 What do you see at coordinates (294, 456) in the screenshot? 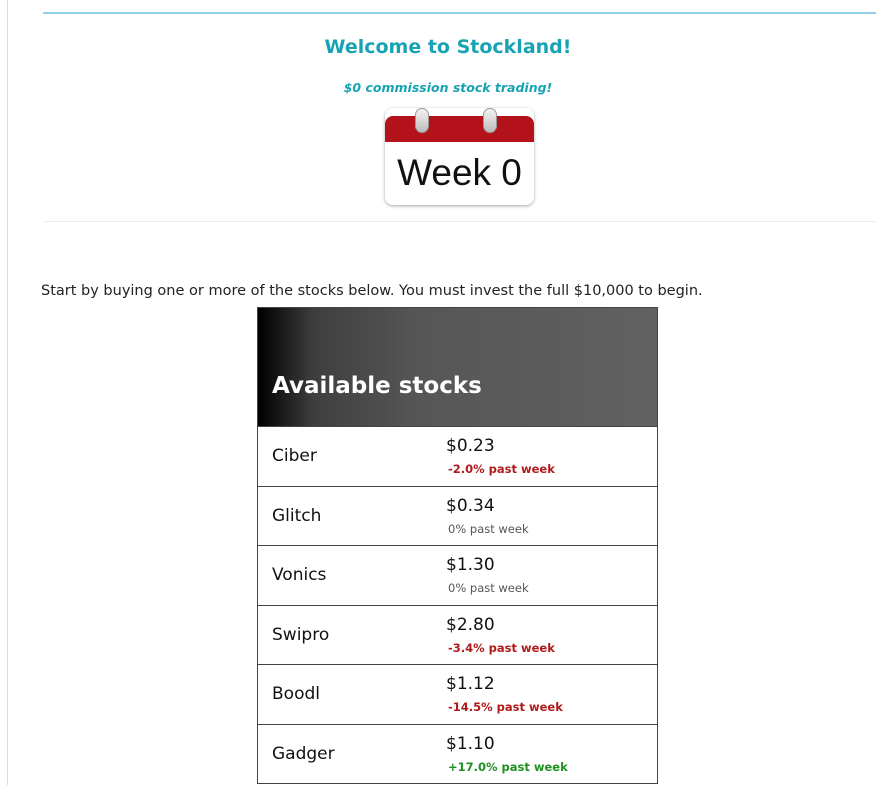
I see `stock-name: Ciber` at bounding box center [294, 456].